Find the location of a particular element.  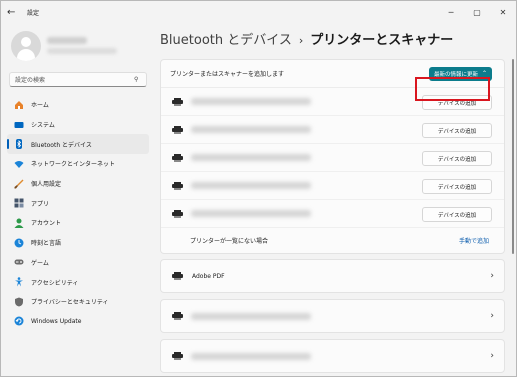

back-arrow-icon: ← is located at coordinates (14, 12).